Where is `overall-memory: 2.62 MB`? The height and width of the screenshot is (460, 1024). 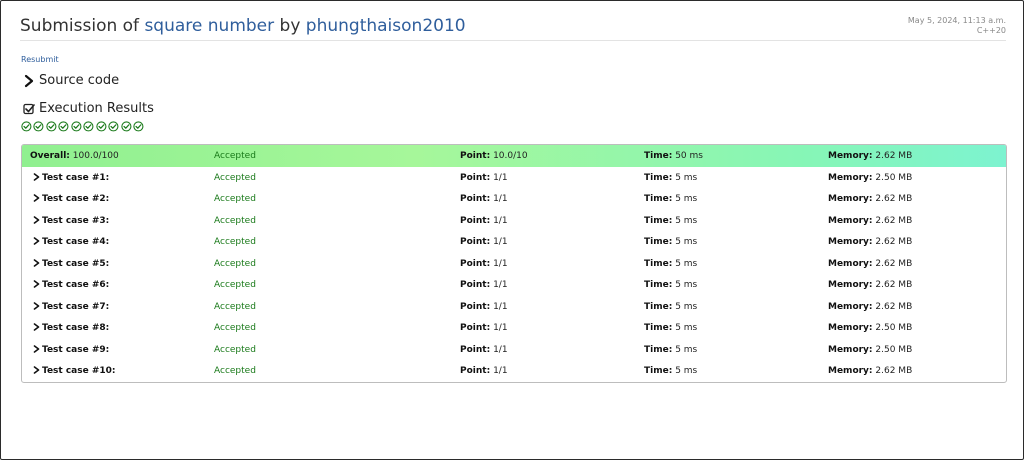
overall-memory: 2.62 MB is located at coordinates (894, 156).